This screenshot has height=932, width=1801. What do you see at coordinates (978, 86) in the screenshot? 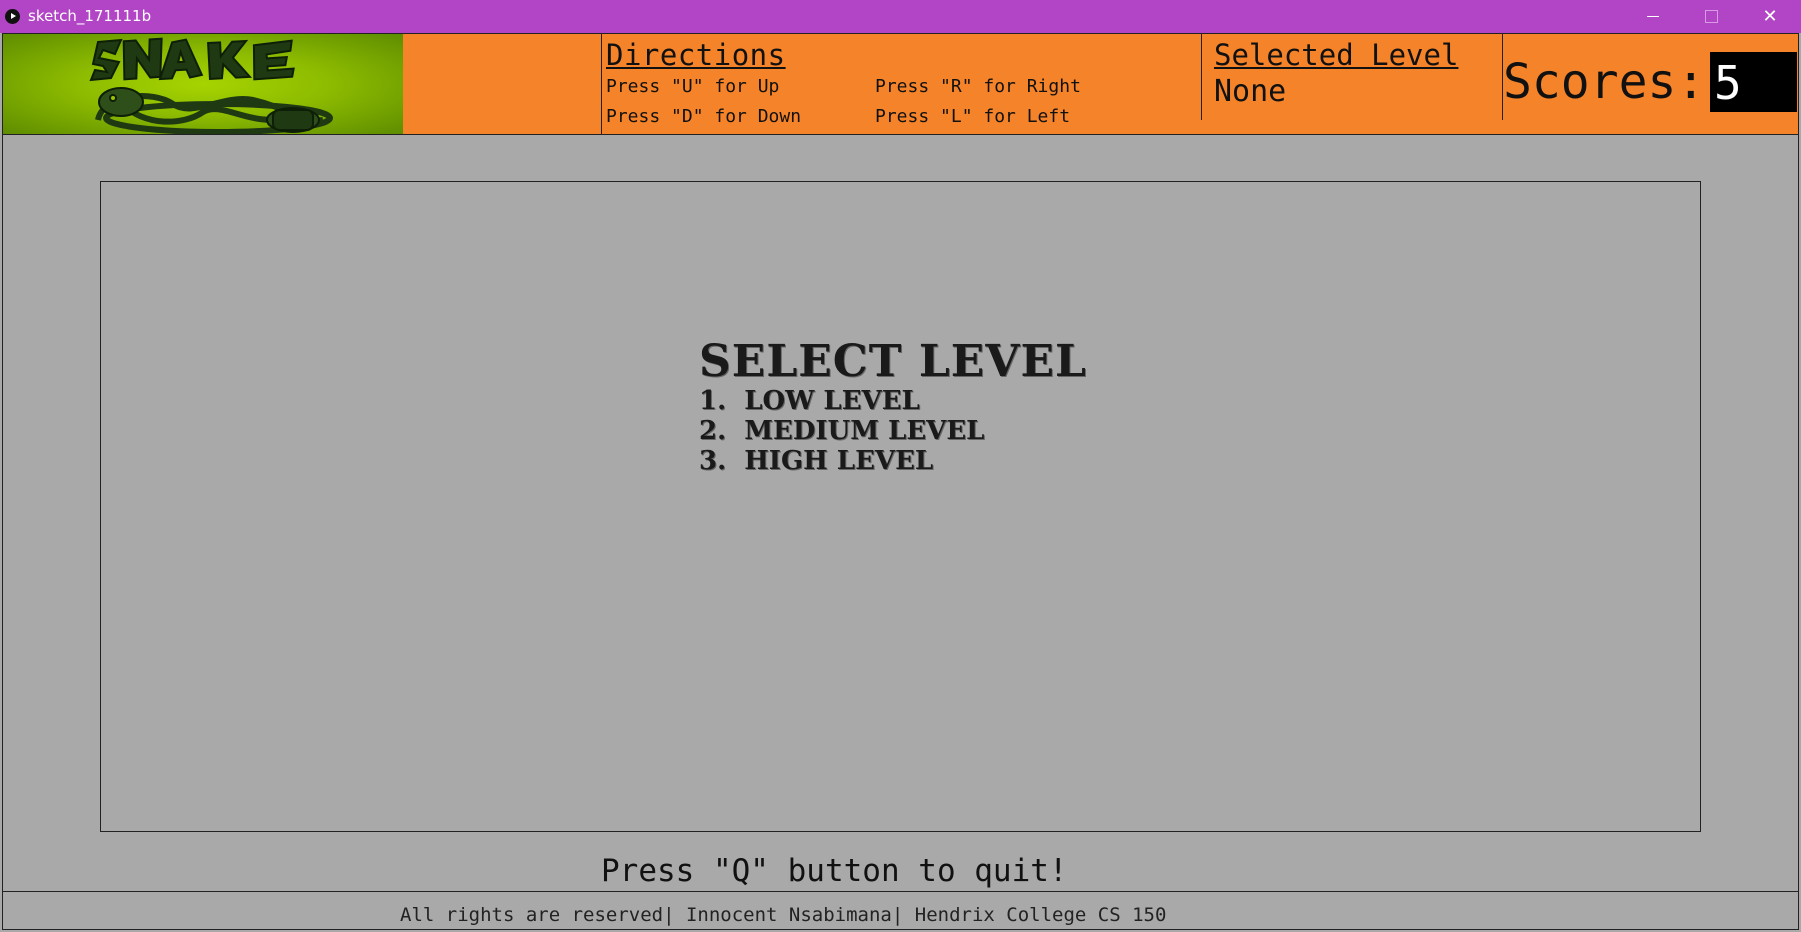
I see `direction-right-text: Press "R" for Right` at bounding box center [978, 86].